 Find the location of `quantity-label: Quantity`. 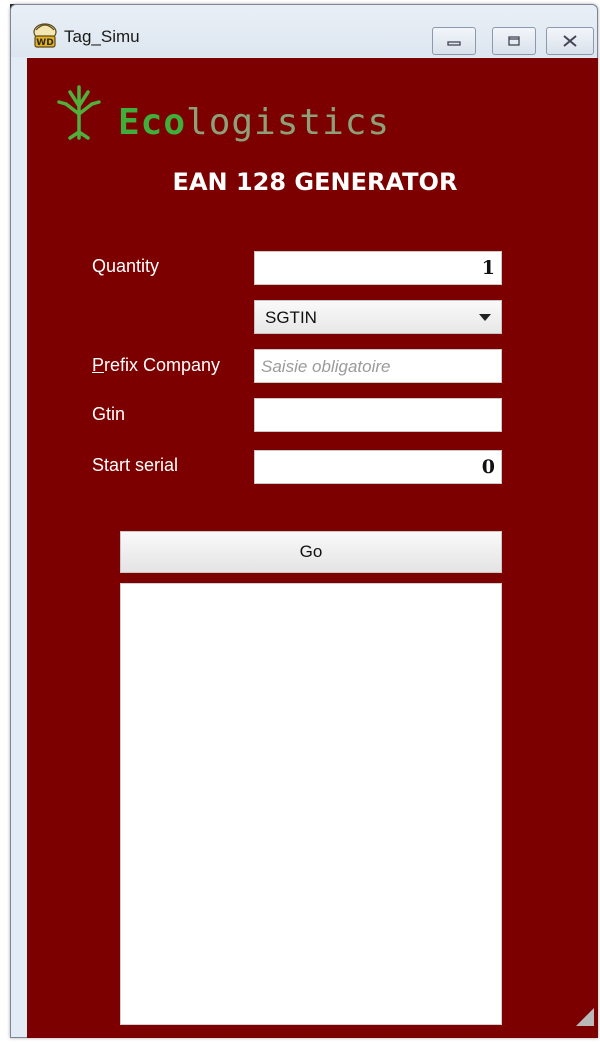

quantity-label: Quantity is located at coordinates (126, 266).